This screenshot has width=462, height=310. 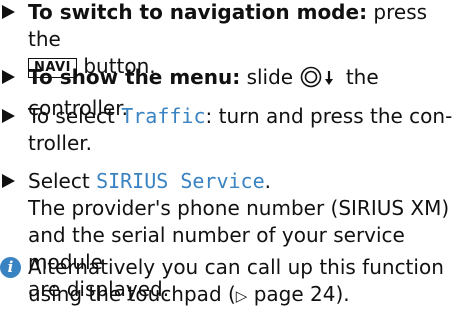 I want to click on step-text: To select, so click(x=75, y=116).